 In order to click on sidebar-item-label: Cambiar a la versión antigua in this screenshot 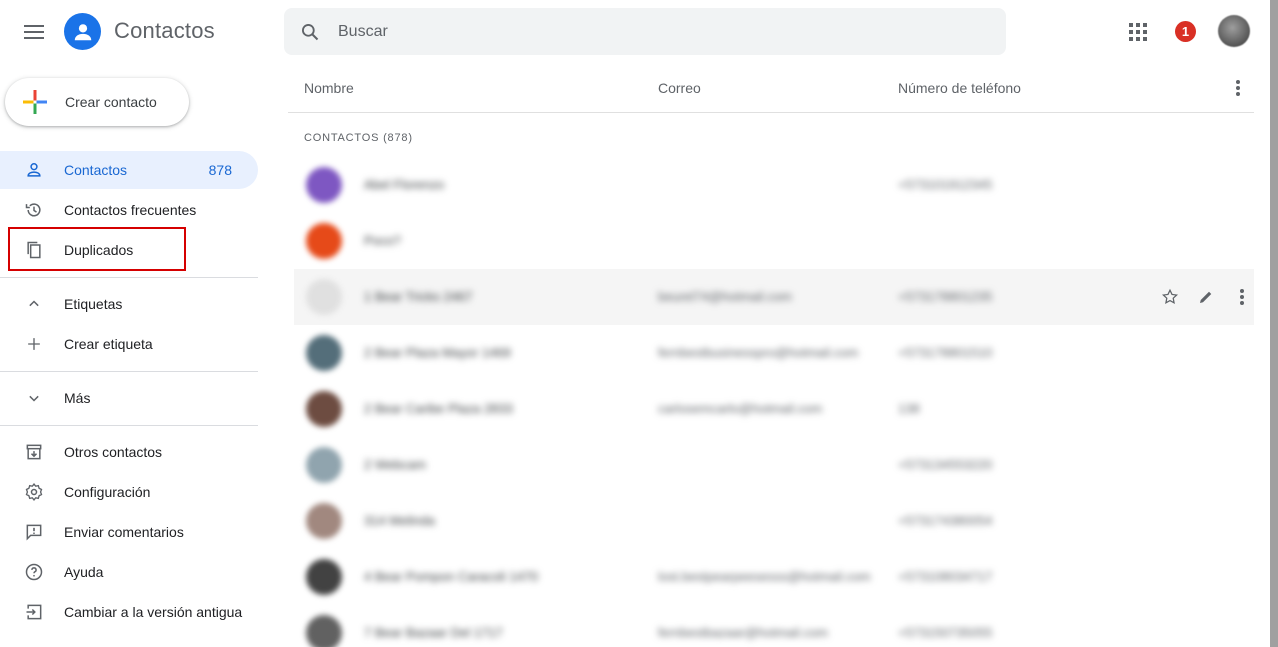, I will do `click(153, 612)`.